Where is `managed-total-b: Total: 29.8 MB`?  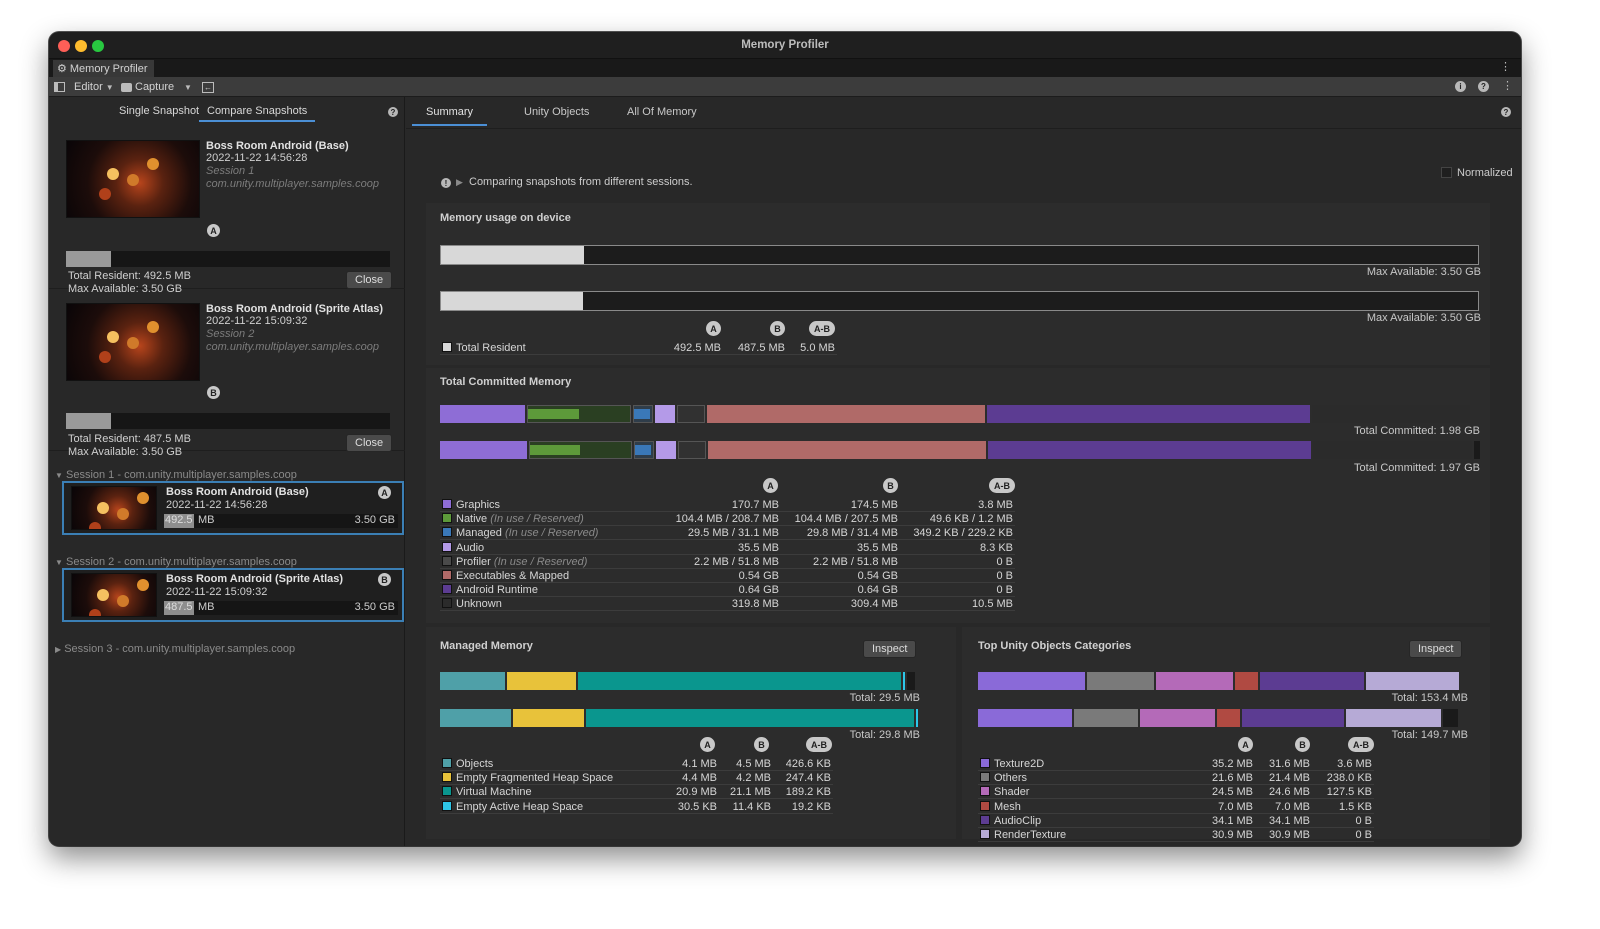
managed-total-b: Total: 29.8 MB is located at coordinates (884, 735).